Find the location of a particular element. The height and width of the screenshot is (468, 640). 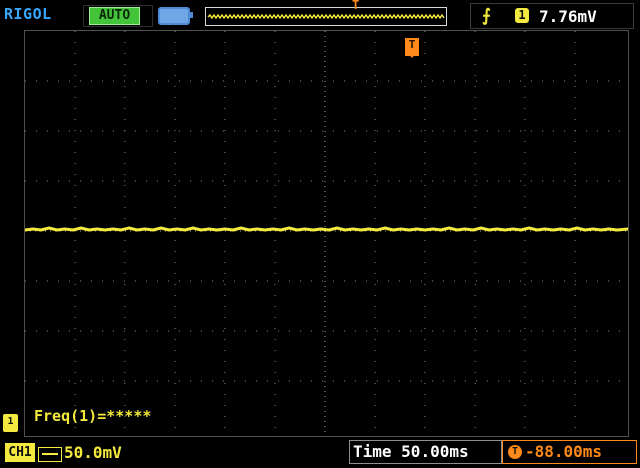

channel-1-trace is located at coordinates (326, 229).